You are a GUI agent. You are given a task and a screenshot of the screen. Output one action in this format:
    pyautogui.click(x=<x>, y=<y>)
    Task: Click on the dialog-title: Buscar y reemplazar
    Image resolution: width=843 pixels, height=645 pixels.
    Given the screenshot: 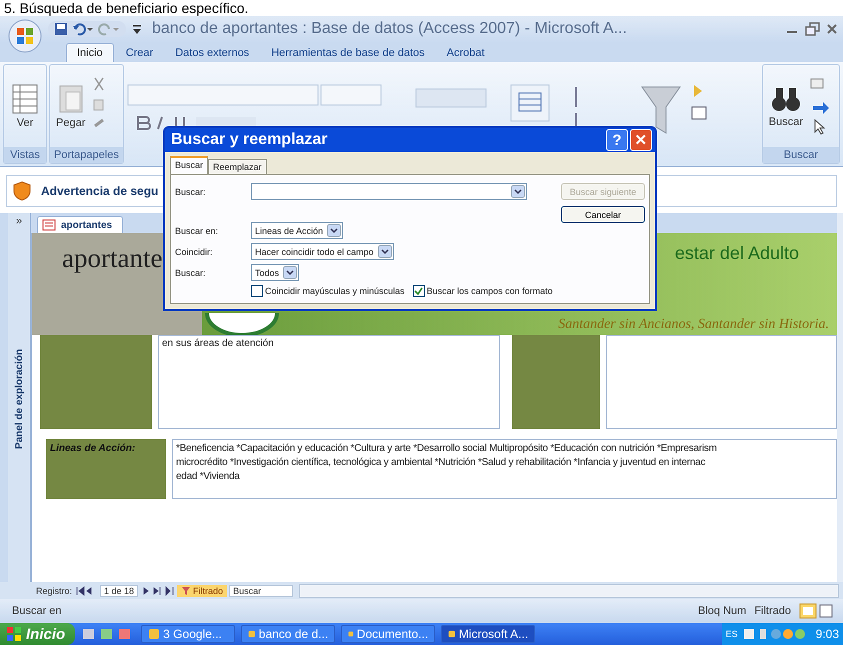 What is the action you would take?
    pyautogui.click(x=250, y=140)
    